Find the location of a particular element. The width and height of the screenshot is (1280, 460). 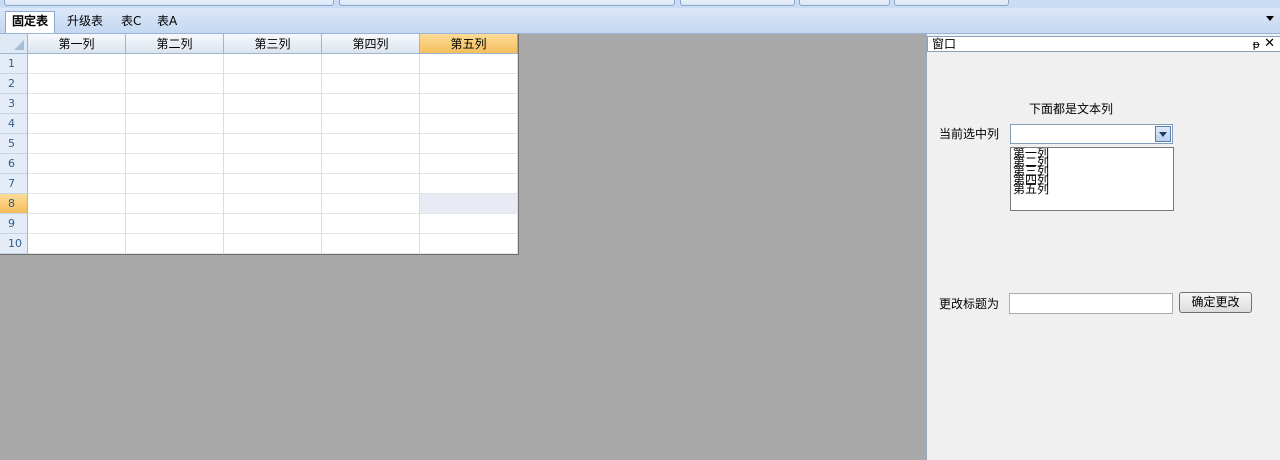

row-header: 8 is located at coordinates (14, 204).